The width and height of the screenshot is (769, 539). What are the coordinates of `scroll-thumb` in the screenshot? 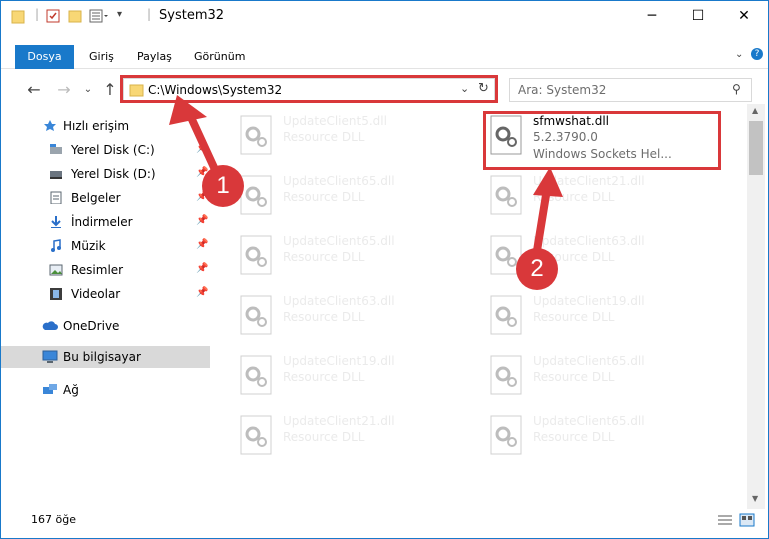 It's located at (756, 148).